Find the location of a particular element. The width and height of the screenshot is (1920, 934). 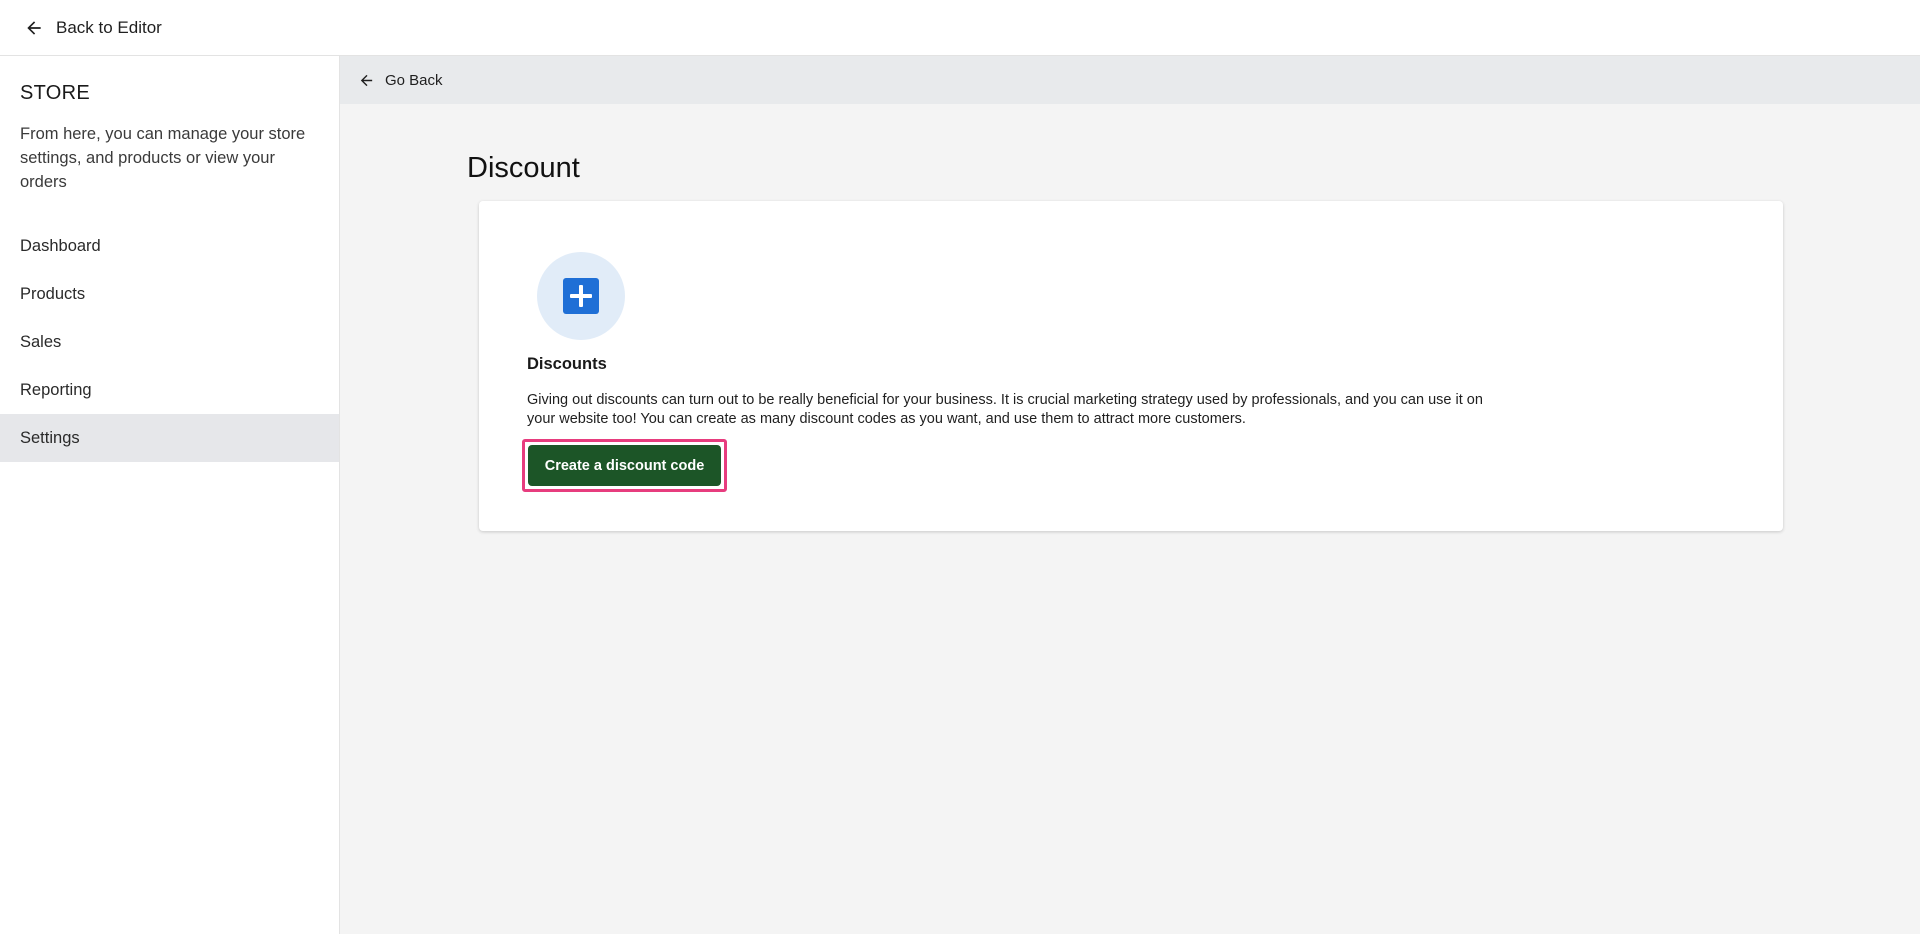

icon-circle is located at coordinates (581, 296).